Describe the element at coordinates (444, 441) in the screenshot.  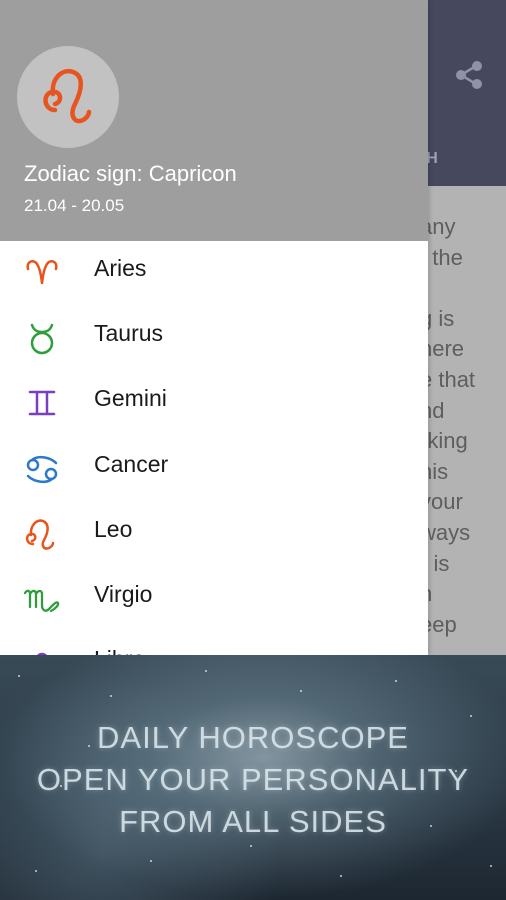
I see `text-line: rking` at that location.